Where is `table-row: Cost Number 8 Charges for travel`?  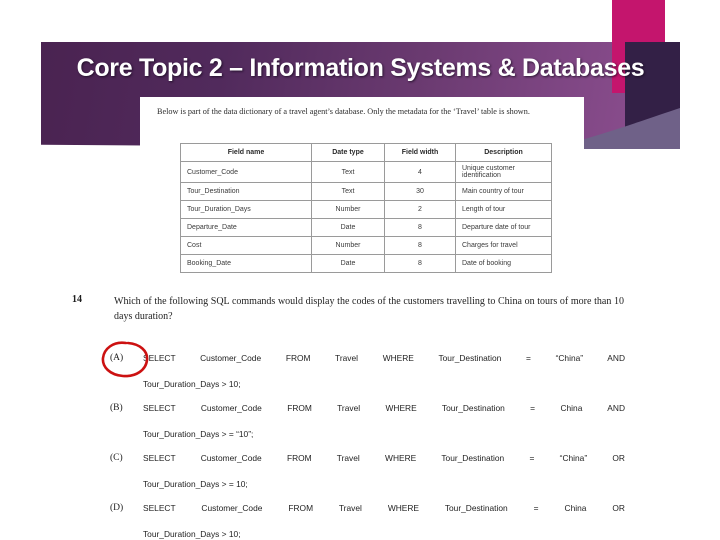
table-row: Cost Number 8 Charges for travel is located at coordinates (366, 245).